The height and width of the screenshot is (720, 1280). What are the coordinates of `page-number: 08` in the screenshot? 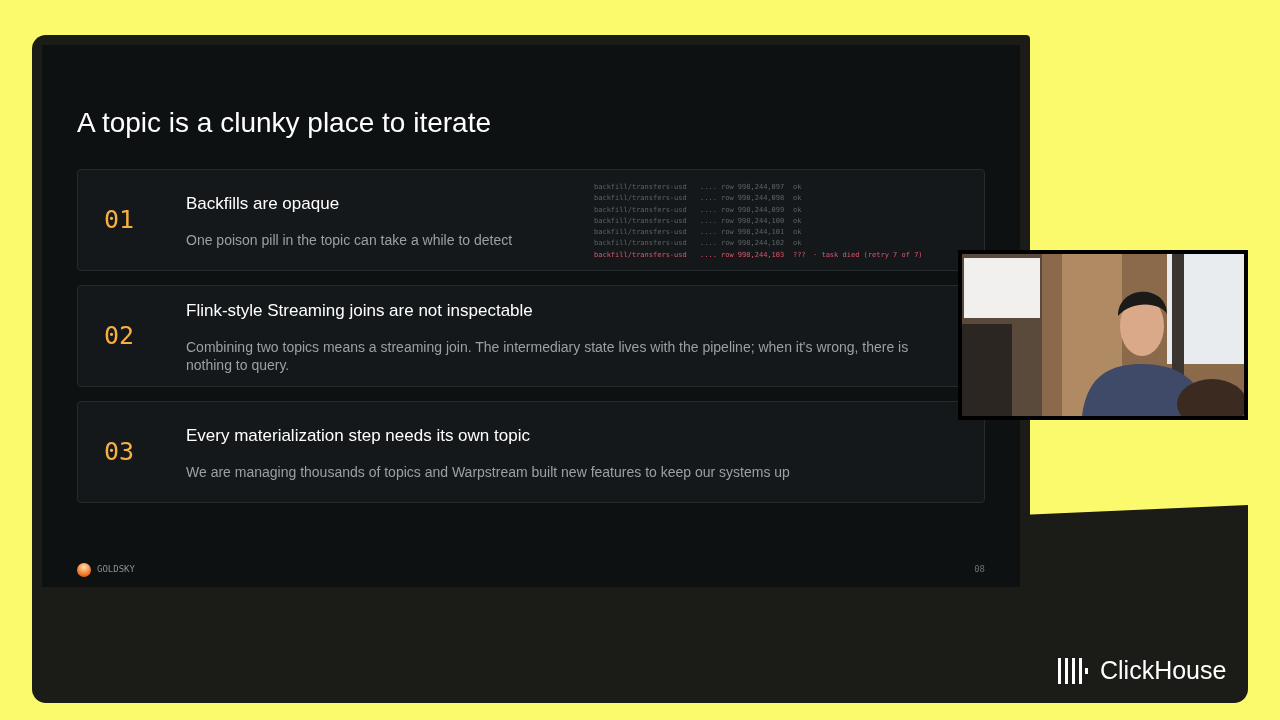 It's located at (979, 570).